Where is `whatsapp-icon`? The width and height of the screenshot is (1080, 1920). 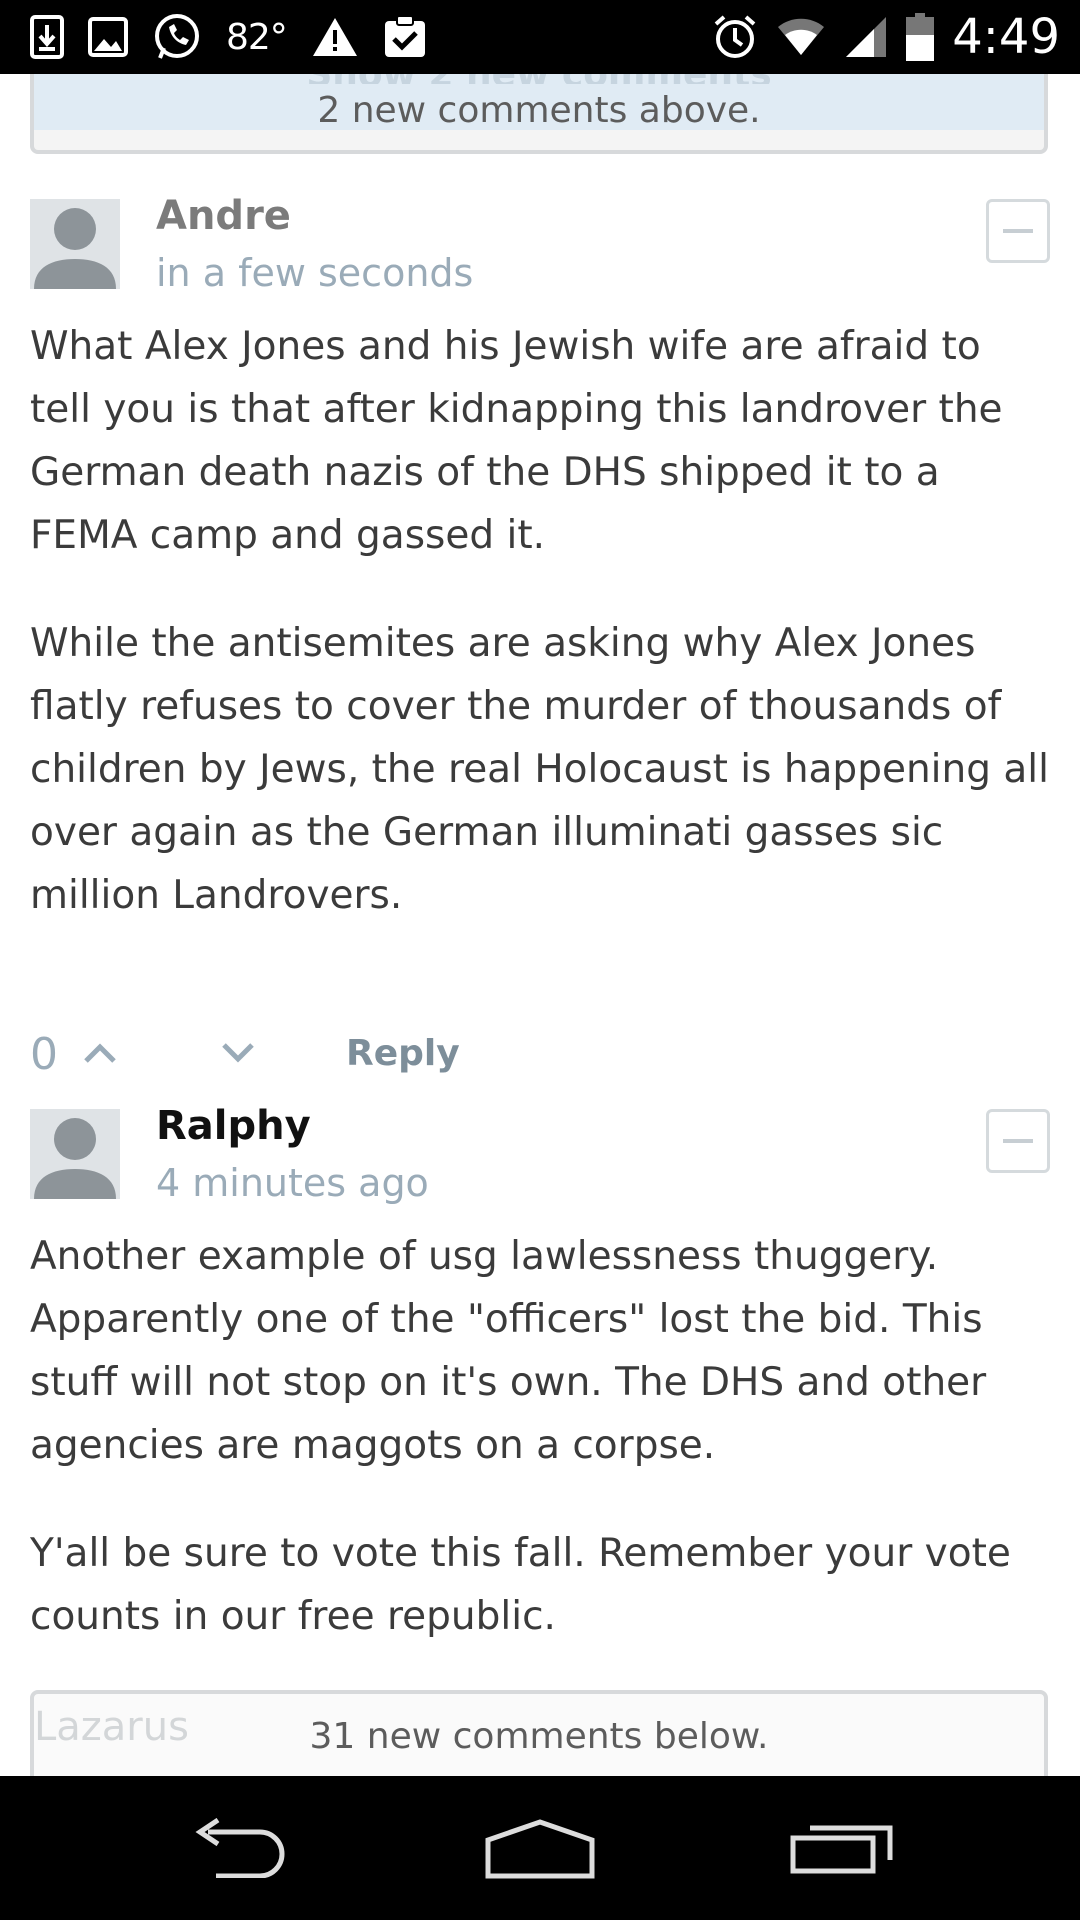 whatsapp-icon is located at coordinates (177, 37).